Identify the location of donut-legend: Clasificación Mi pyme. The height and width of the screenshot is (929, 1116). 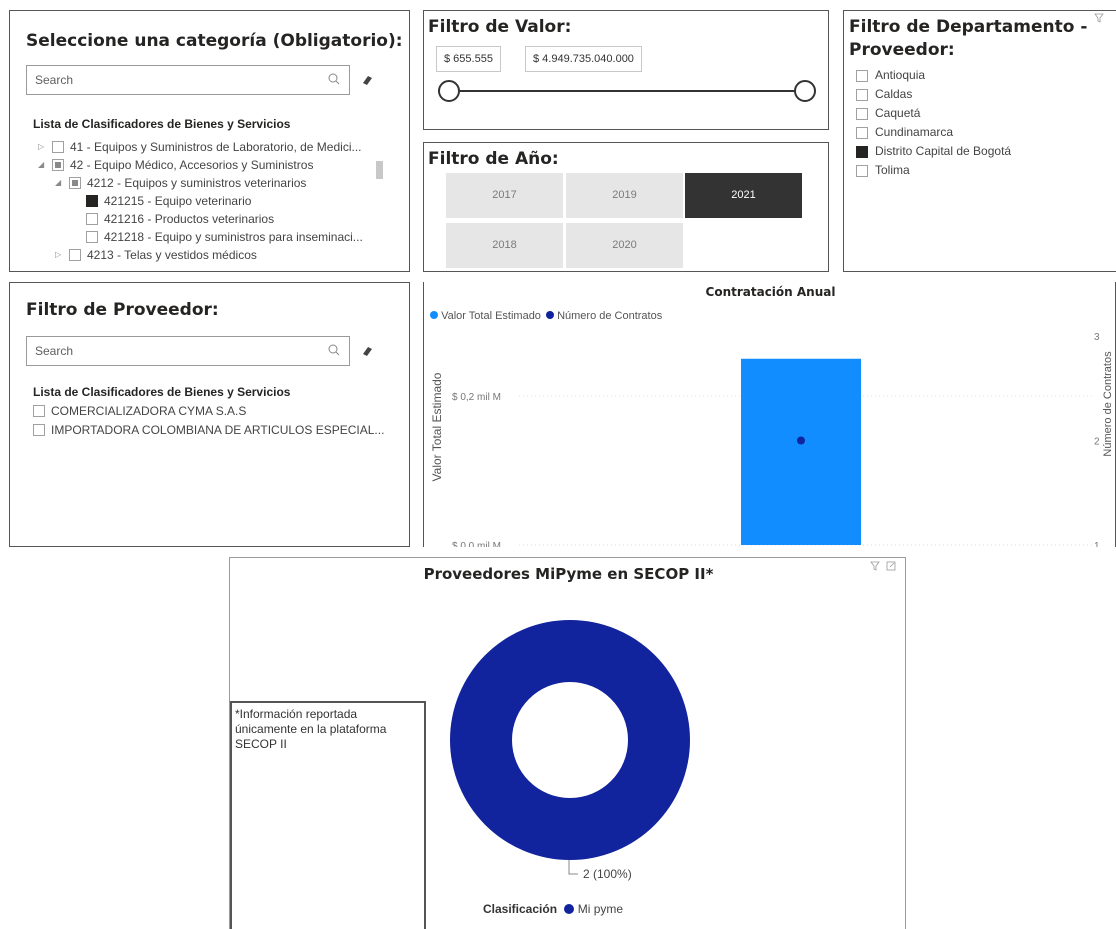
(553, 909).